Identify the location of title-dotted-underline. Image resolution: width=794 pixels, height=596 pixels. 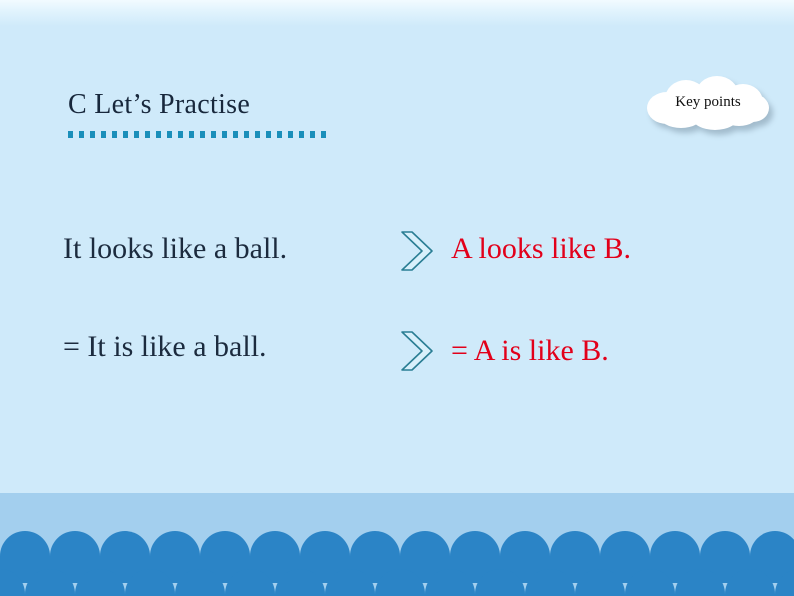
(198, 134).